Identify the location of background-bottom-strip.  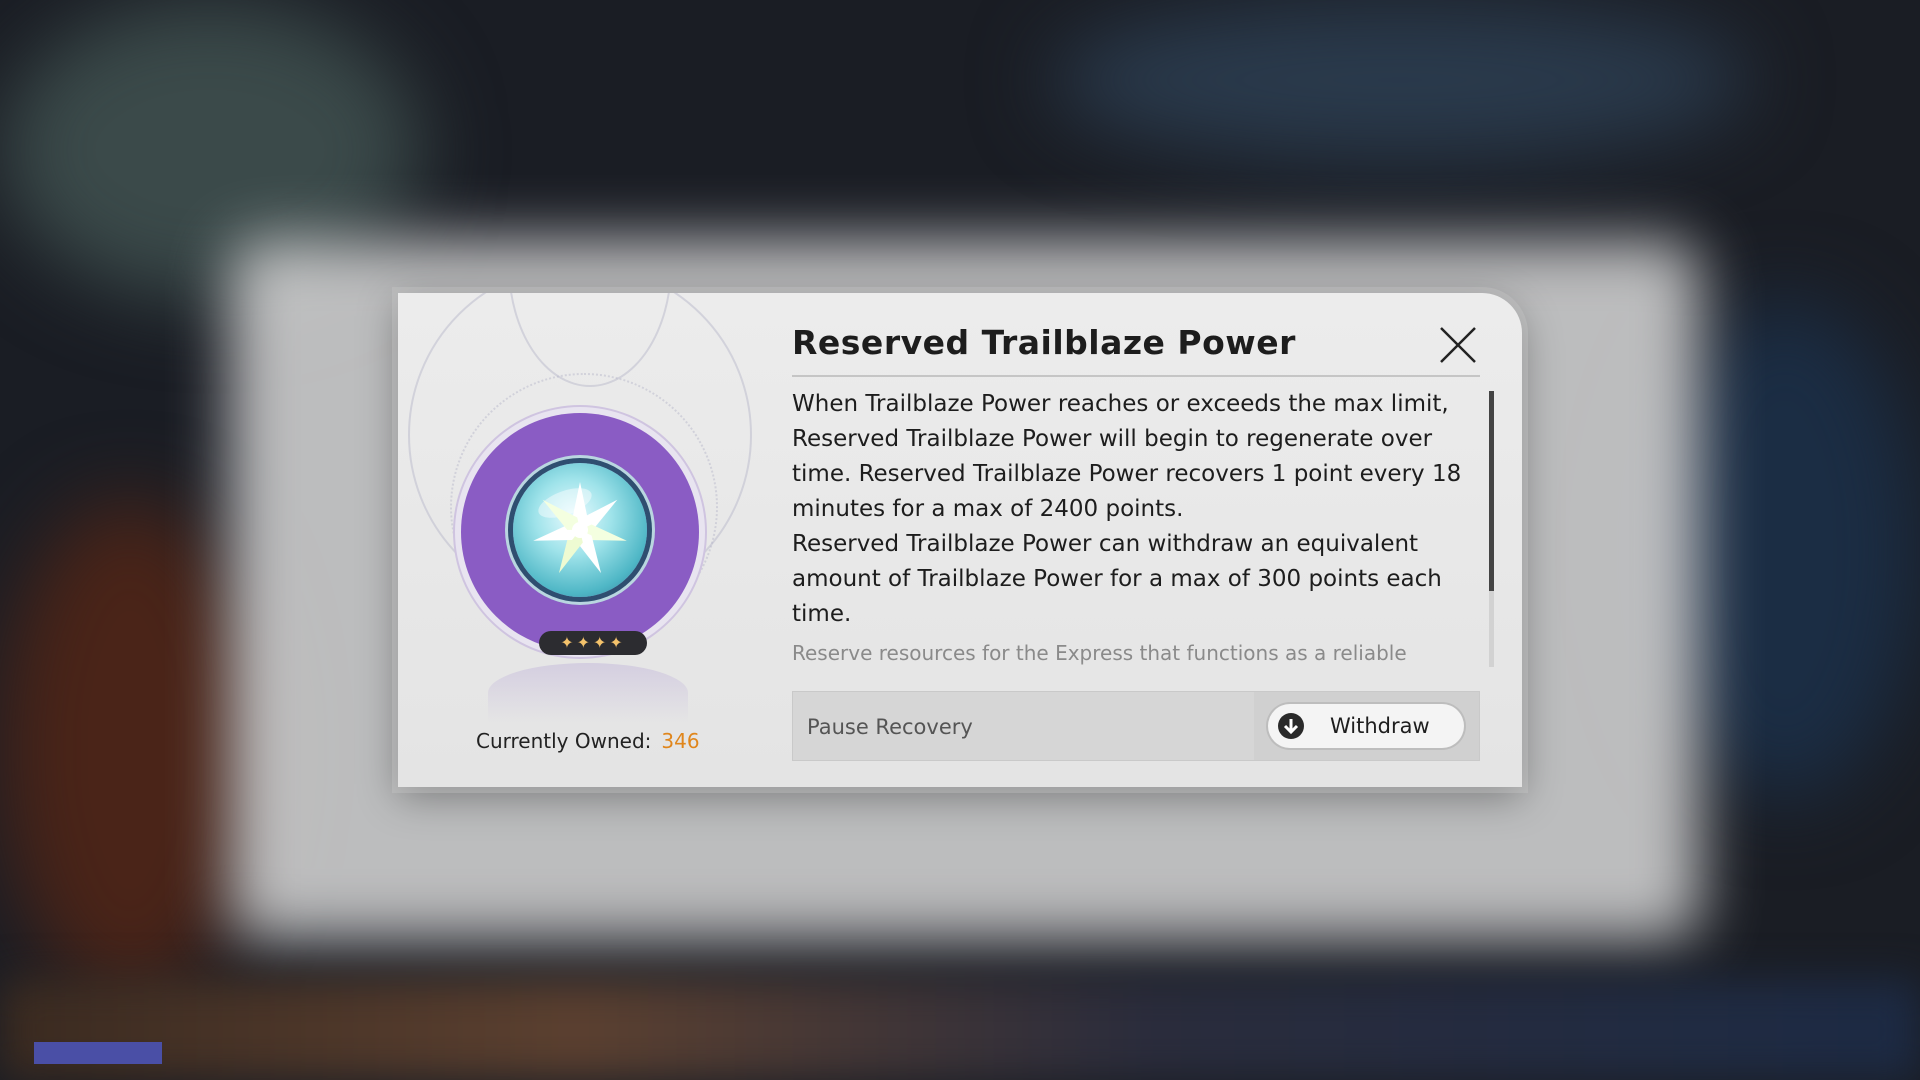
(960, 1030).